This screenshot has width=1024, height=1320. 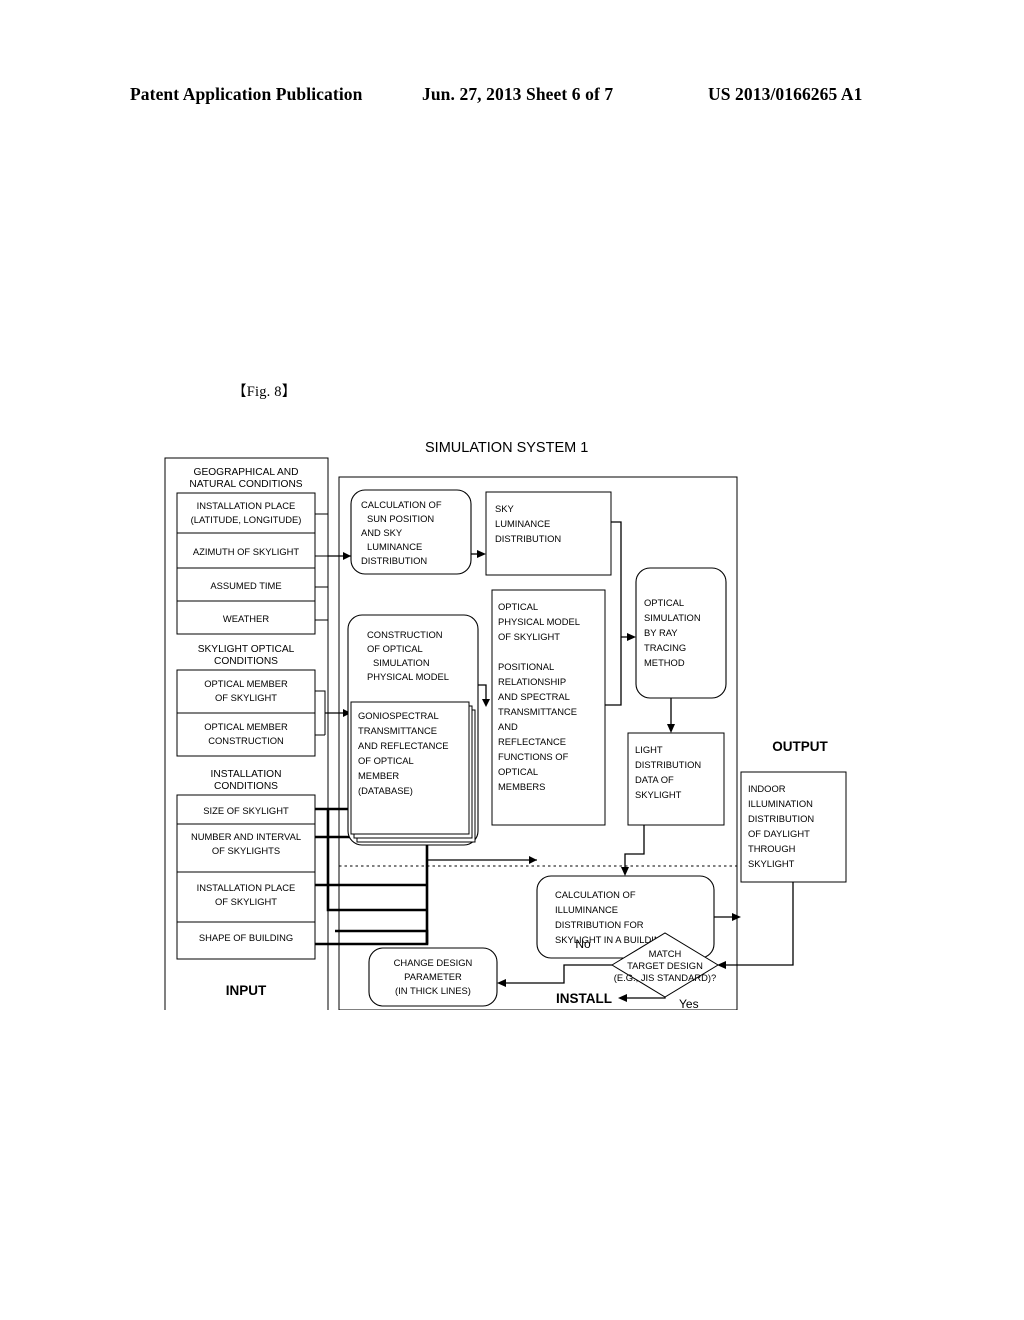 What do you see at coordinates (397, 730) in the screenshot?
I see `node-gonio-line2: TRANSMITTANCE` at bounding box center [397, 730].